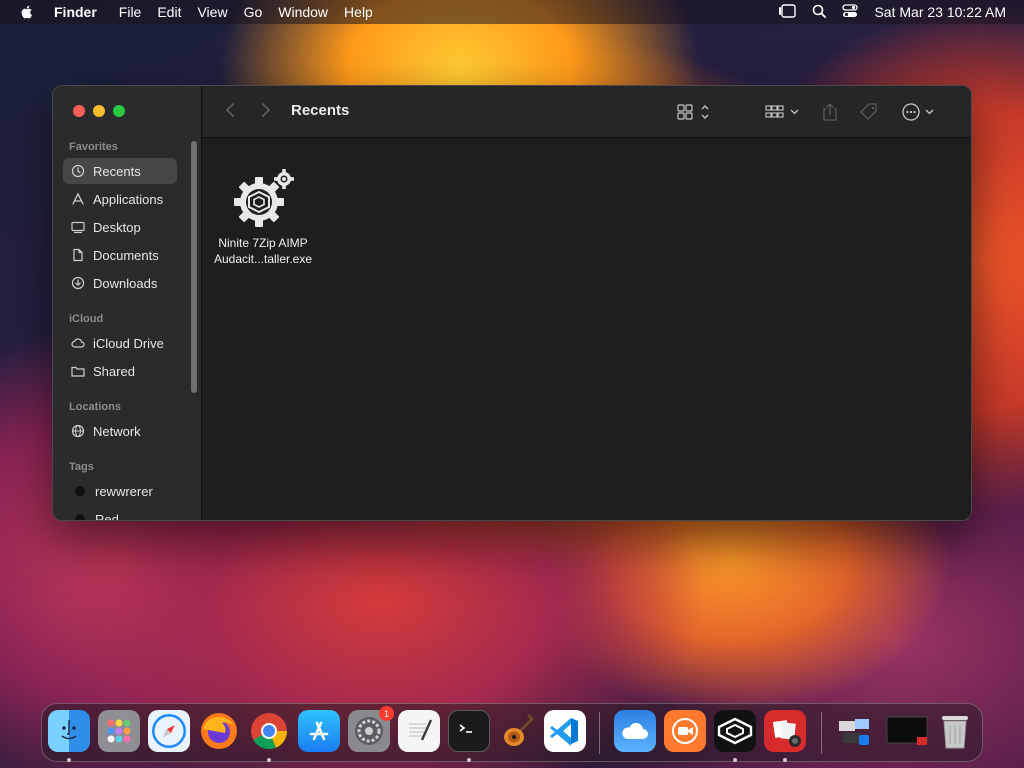 This screenshot has height=768, width=1024. I want to click on sidebar-section-locations: Locations, so click(95, 407).